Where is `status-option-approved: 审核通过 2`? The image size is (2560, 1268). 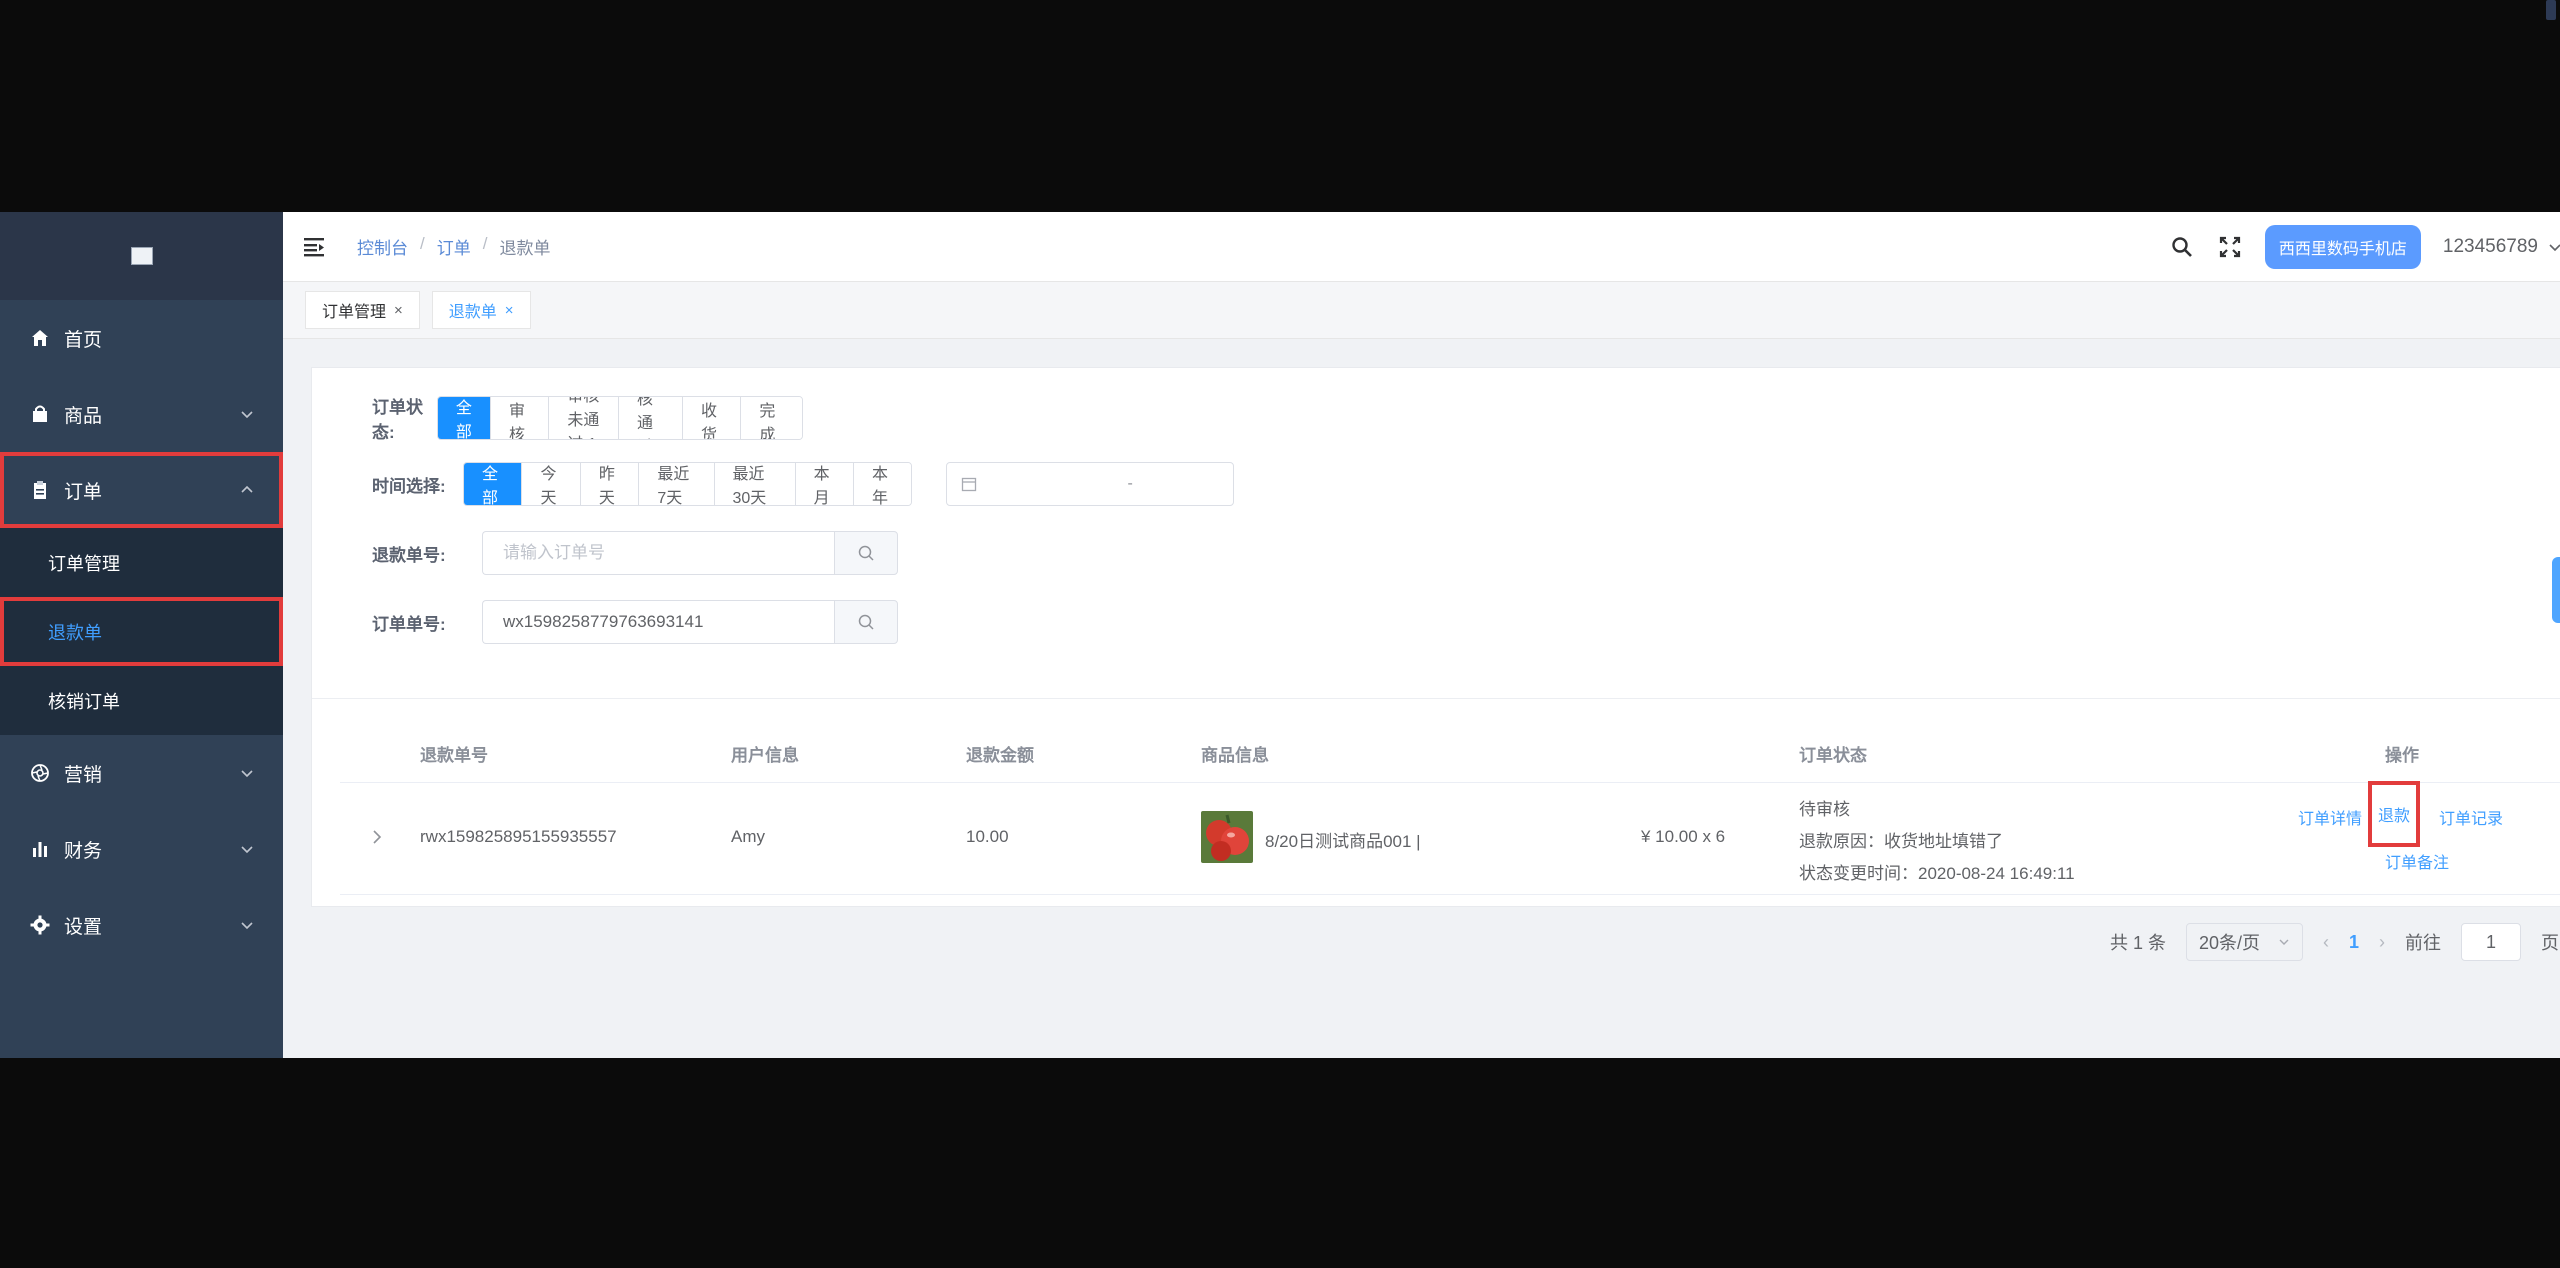 status-option-approved: 审核通过 2 is located at coordinates (650, 418).